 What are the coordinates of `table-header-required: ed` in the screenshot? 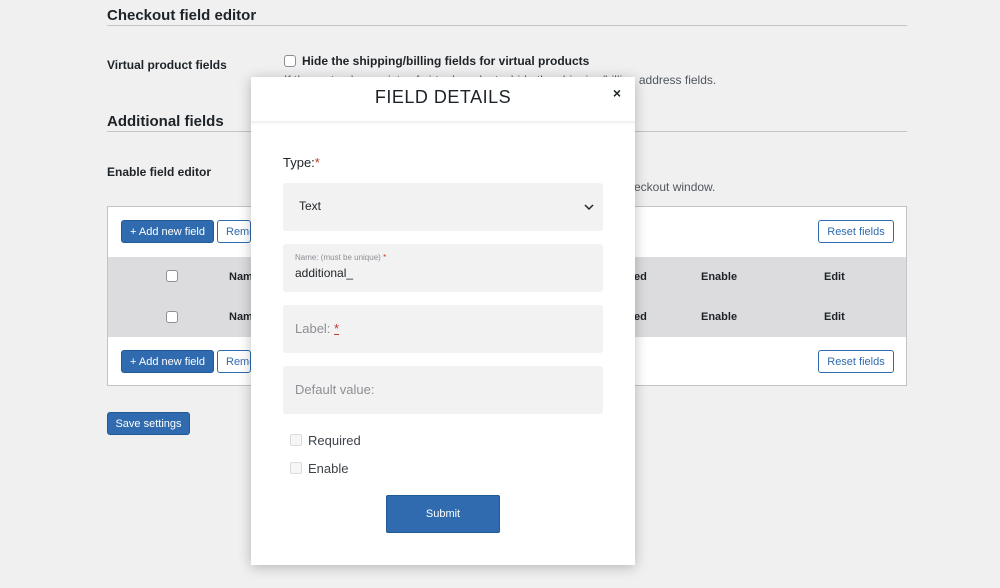 It's located at (640, 277).